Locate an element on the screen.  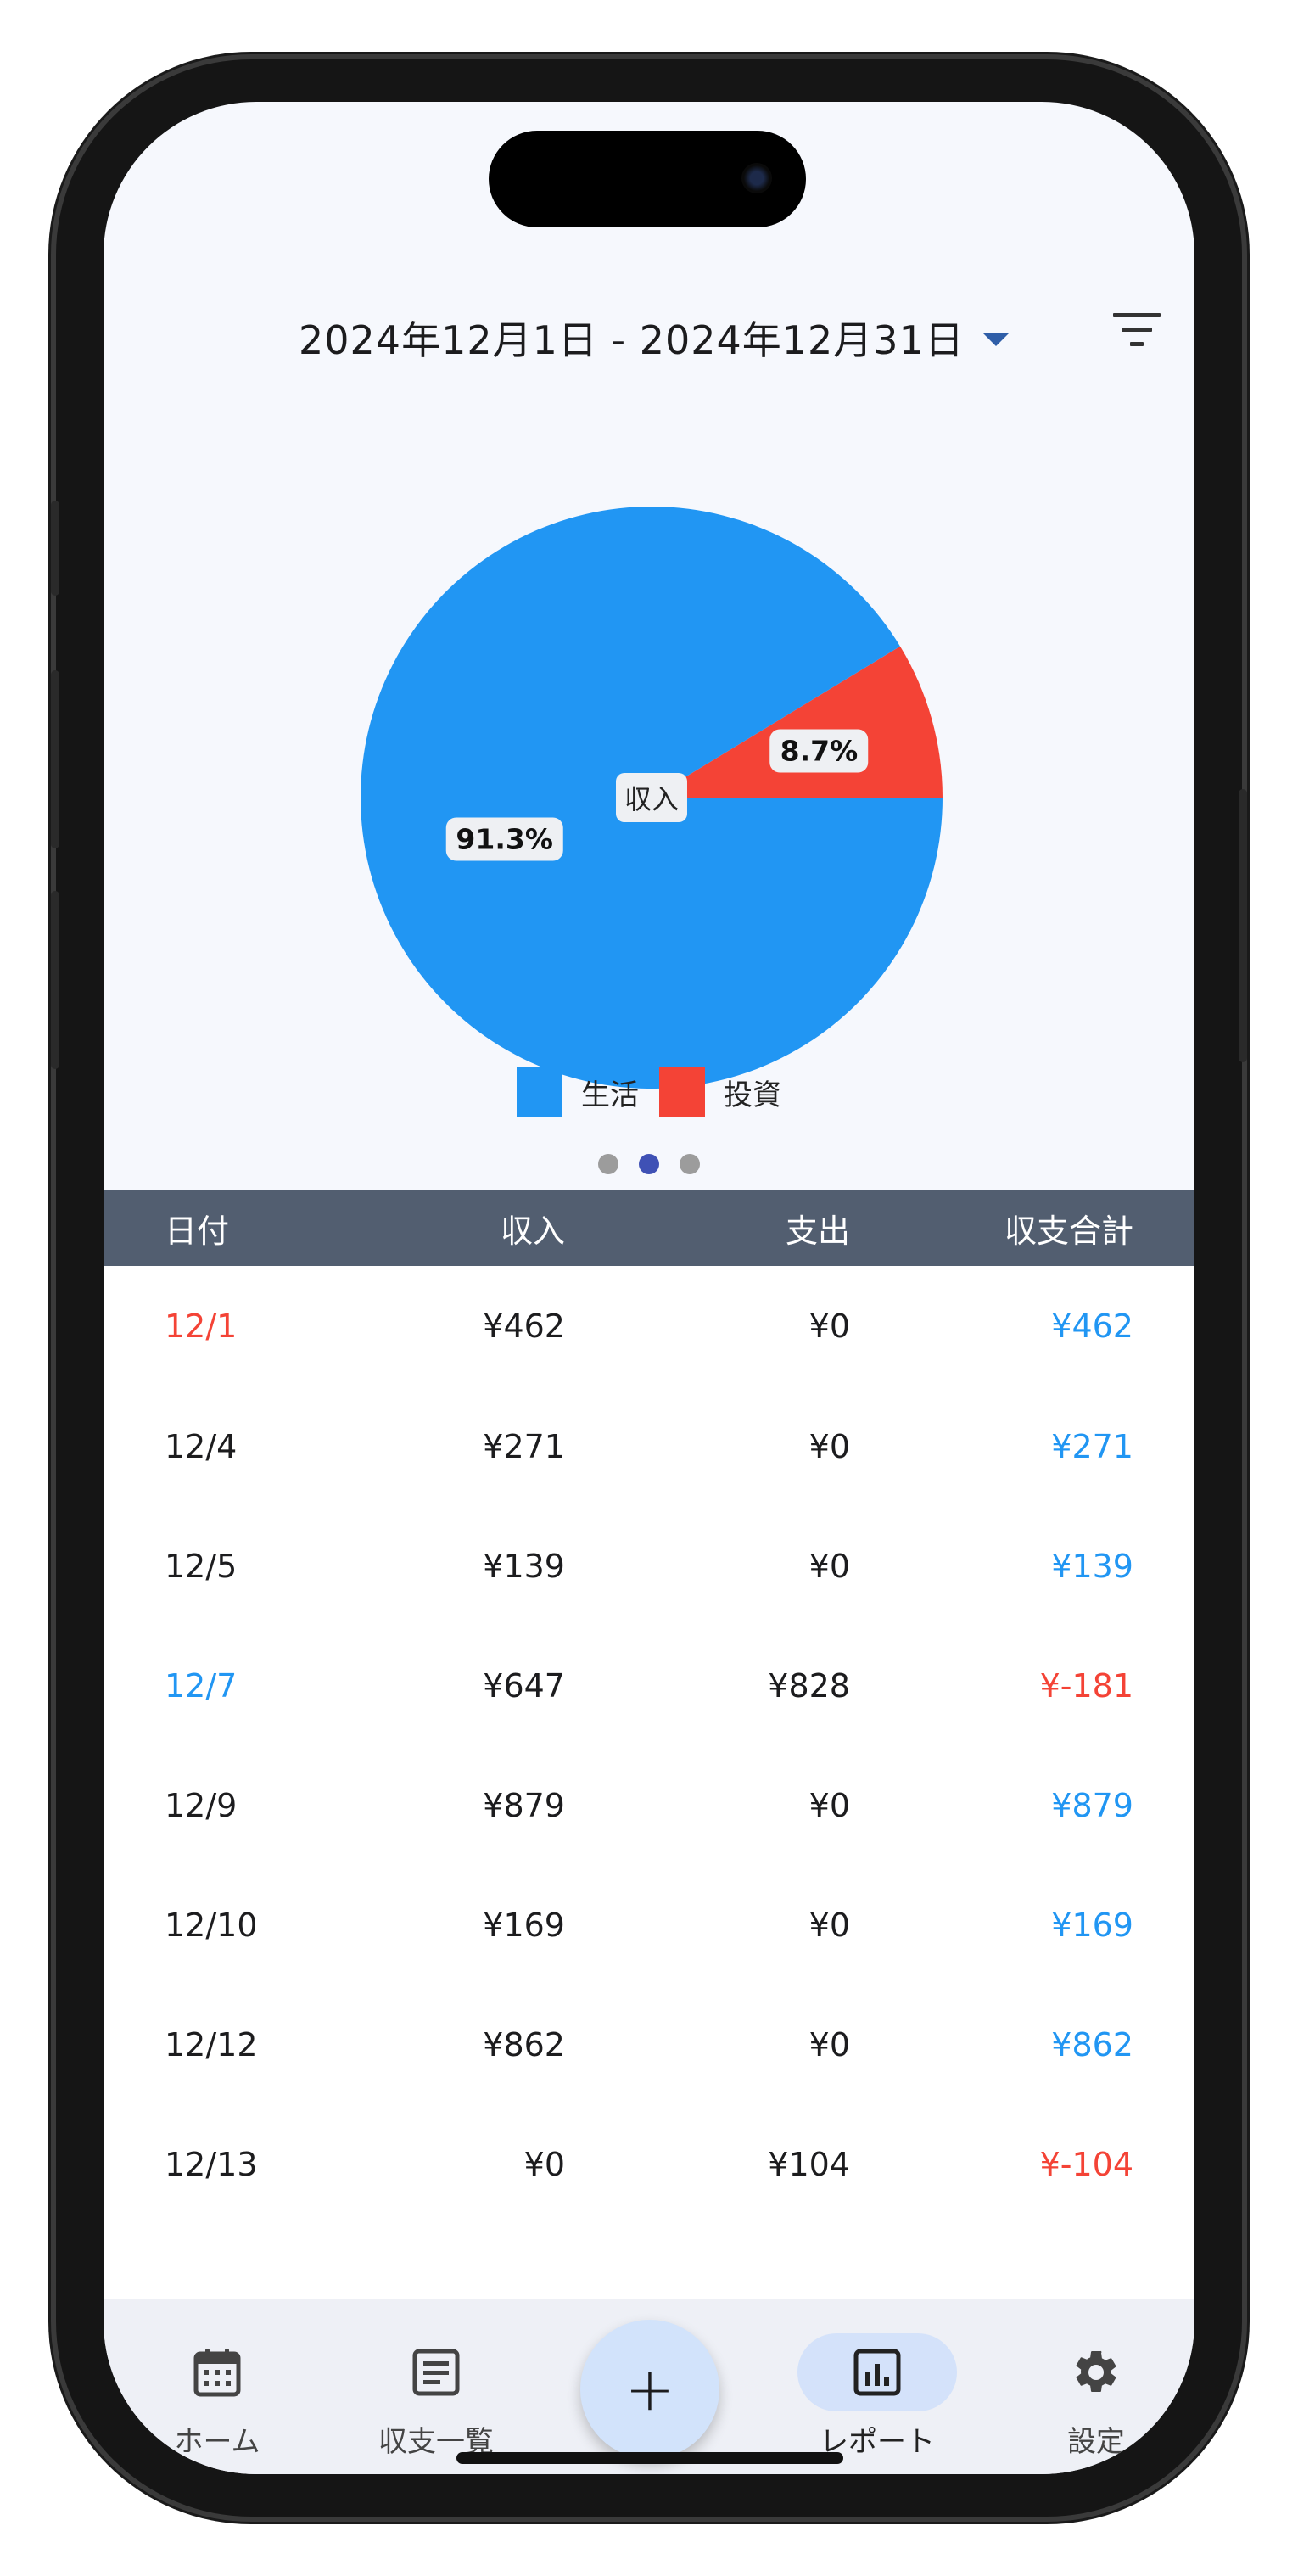
add-transaction-button: + is located at coordinates (649, 2389).